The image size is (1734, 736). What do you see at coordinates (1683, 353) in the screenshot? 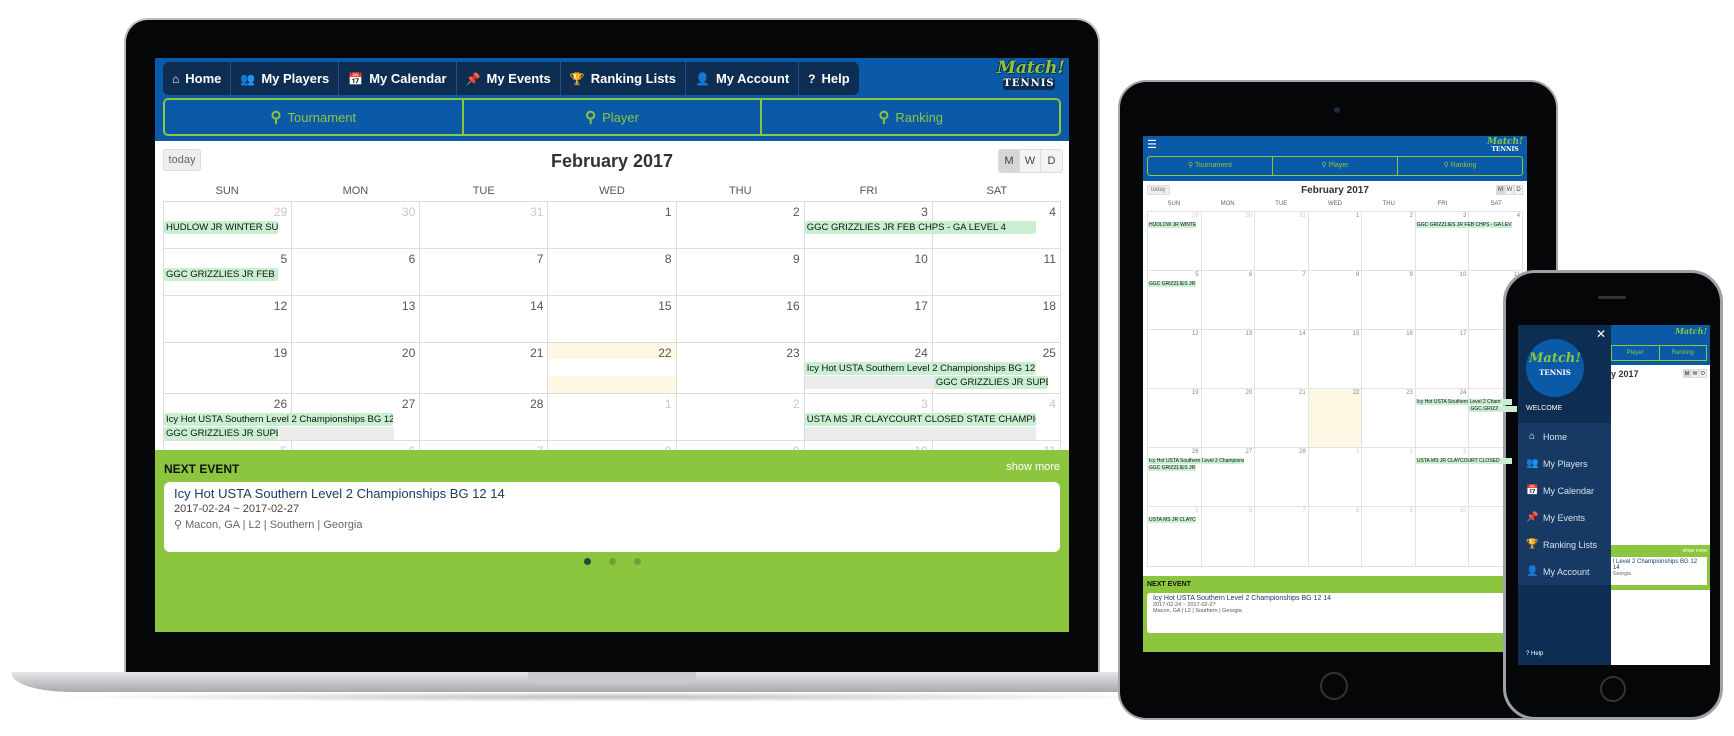
I see `search-ranking-button: Ranking` at bounding box center [1683, 353].